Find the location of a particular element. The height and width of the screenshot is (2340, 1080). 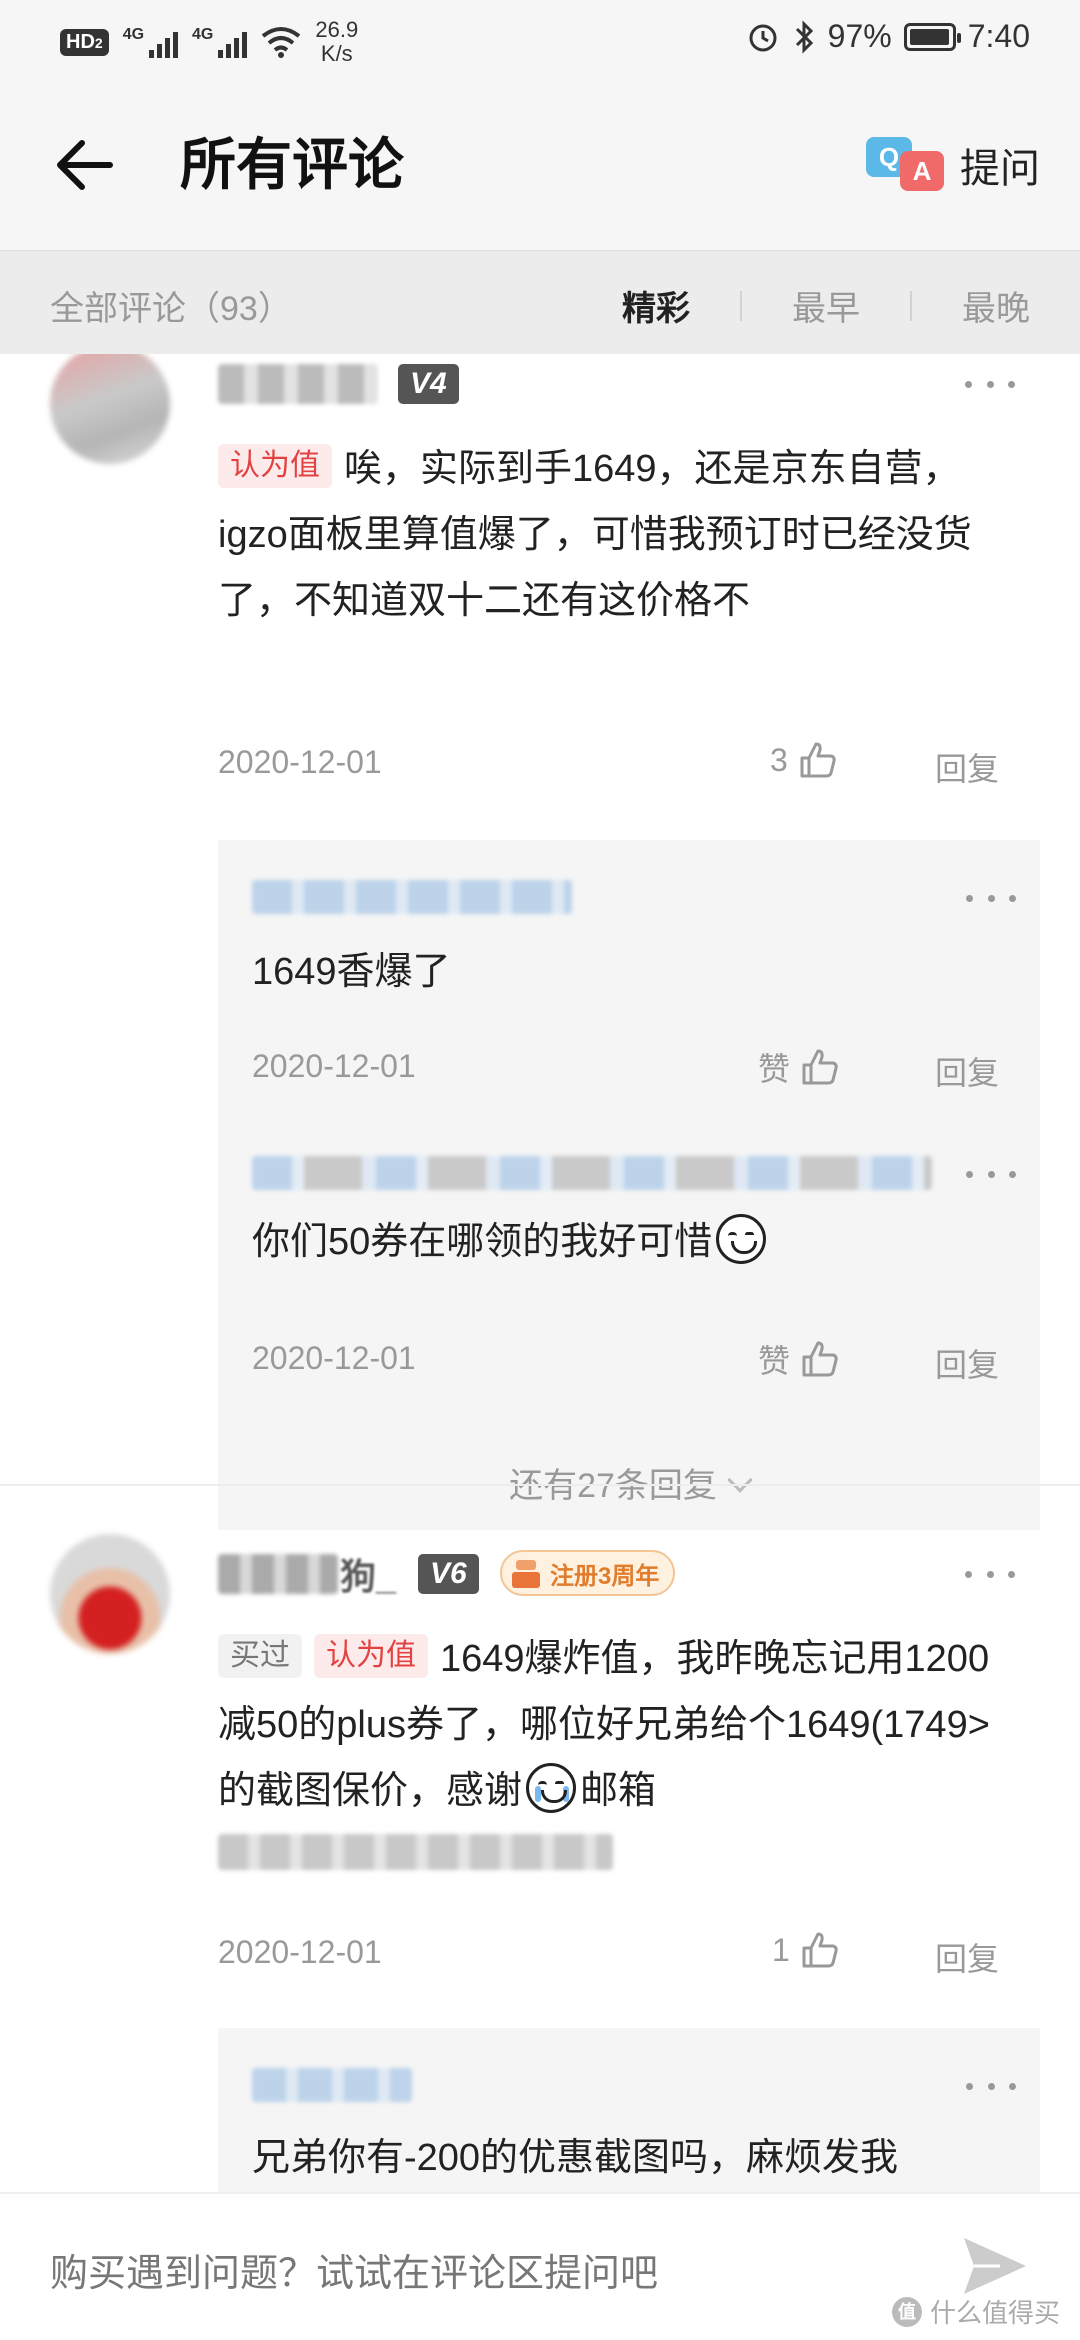

tab-featured: 精彩 is located at coordinates (656, 305).